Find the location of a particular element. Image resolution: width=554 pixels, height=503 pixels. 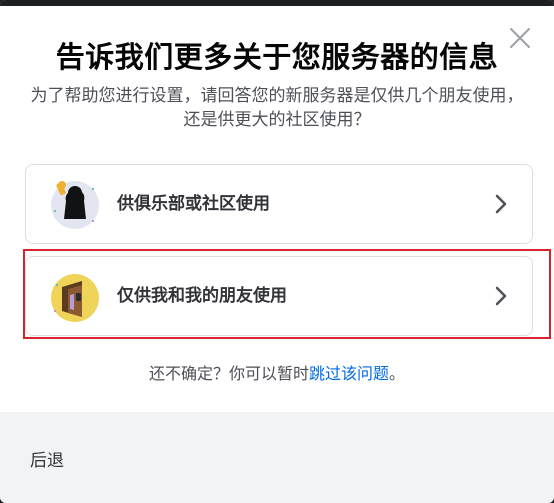

unsure-text: 还不确定？你可以暂时跳过该问题。 is located at coordinates (277, 372).